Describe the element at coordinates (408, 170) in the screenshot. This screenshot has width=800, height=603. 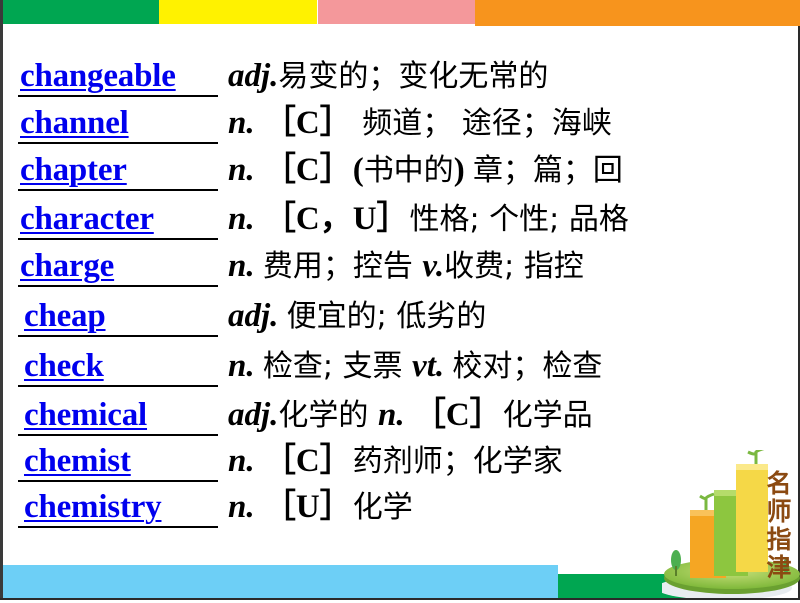
I see `definition-text: 书中的` at that location.